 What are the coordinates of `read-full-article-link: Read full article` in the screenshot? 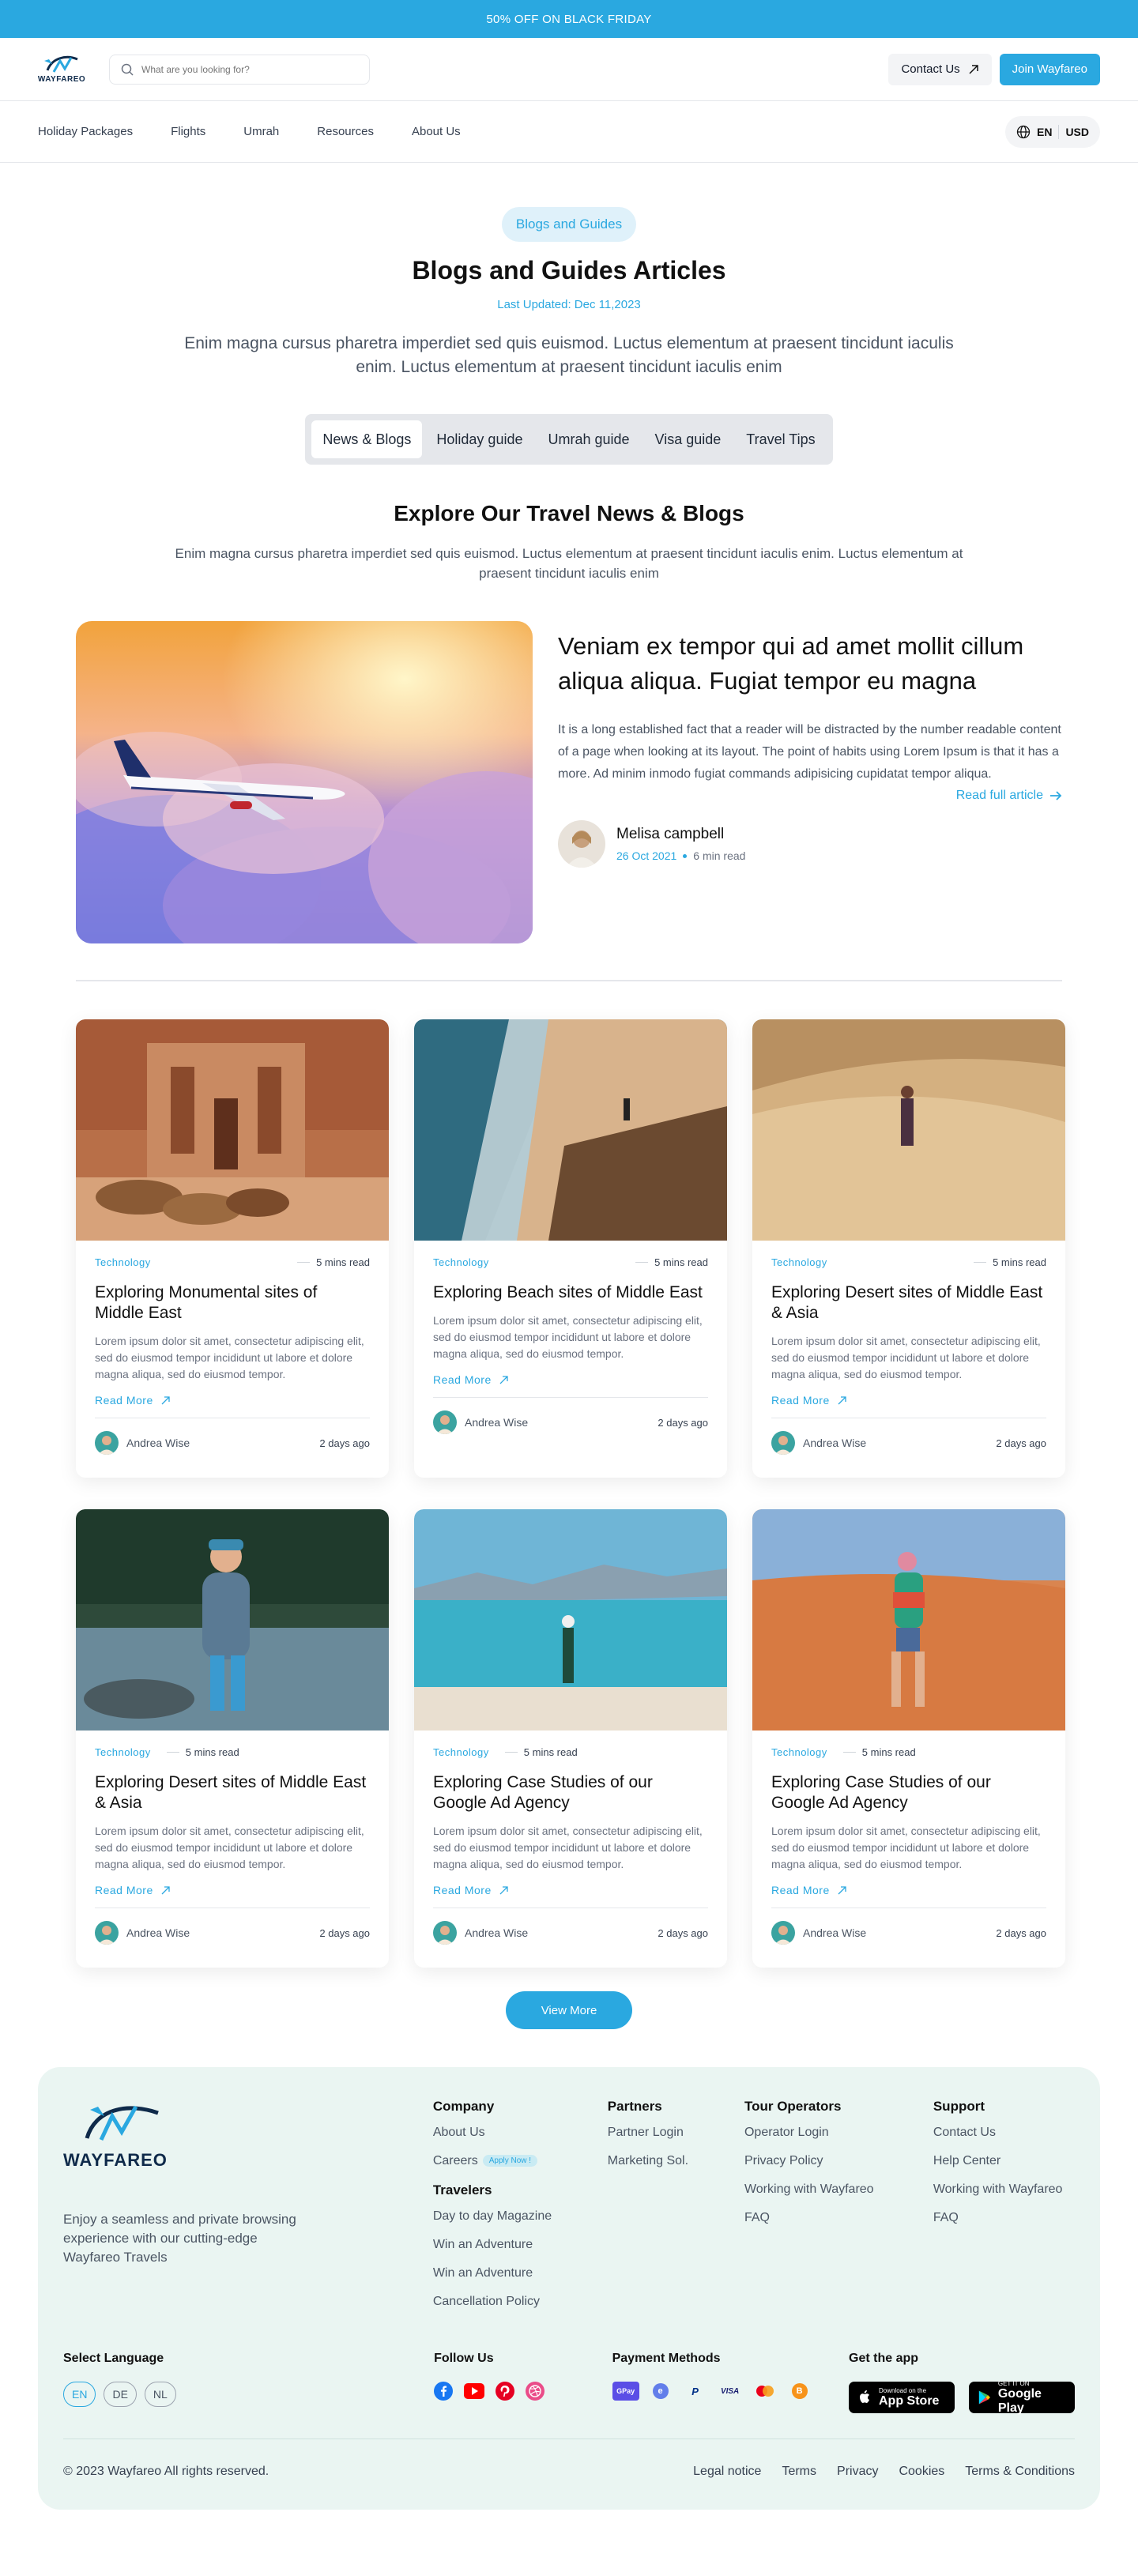 It's located at (810, 796).